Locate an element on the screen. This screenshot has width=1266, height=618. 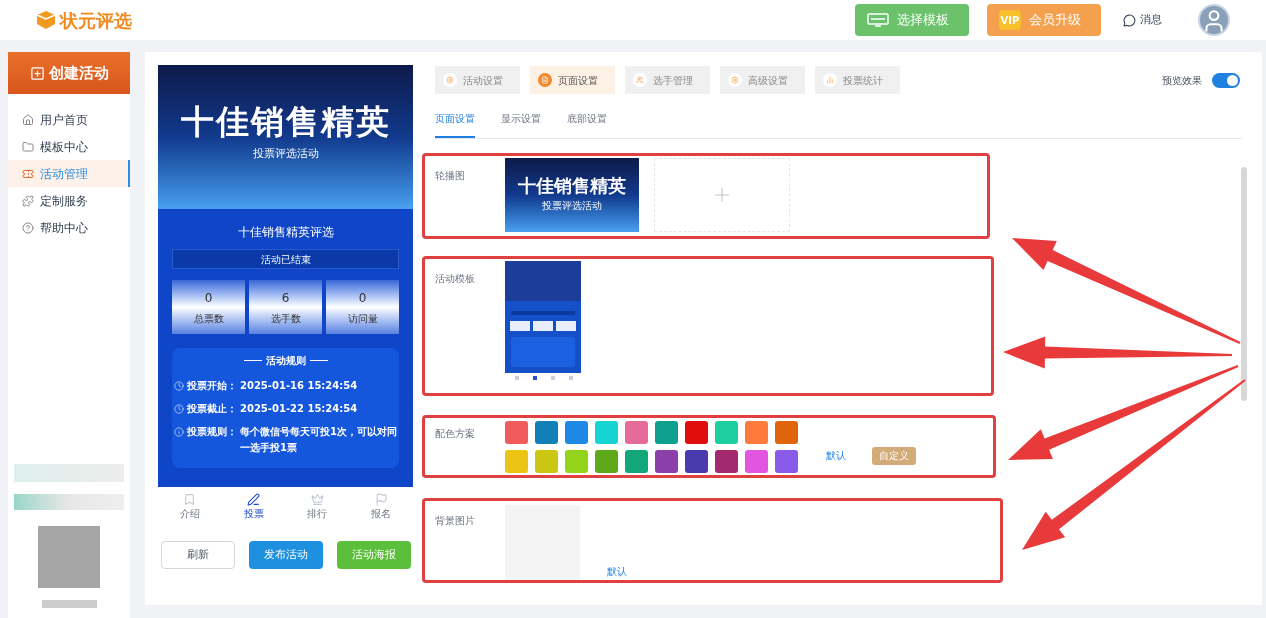
settings-tab: 选手管理 is located at coordinates (667, 80).